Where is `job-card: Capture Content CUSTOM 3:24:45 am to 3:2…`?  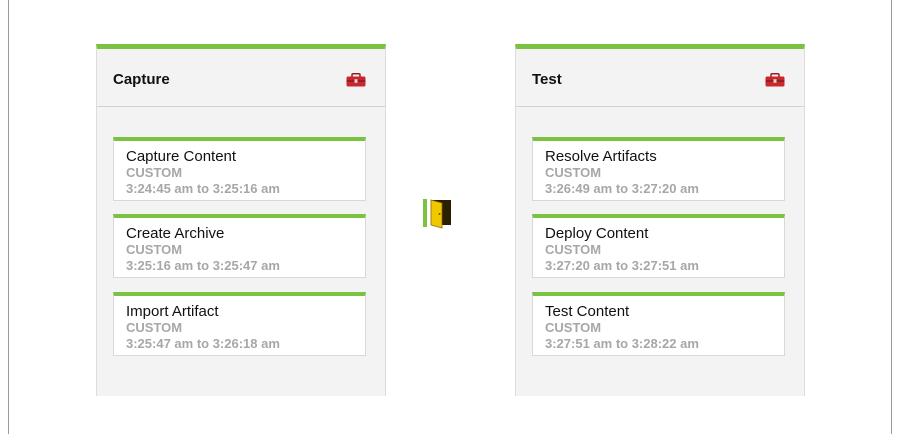
job-card: Capture Content CUSTOM 3:24:45 am to 3:2… is located at coordinates (239, 169).